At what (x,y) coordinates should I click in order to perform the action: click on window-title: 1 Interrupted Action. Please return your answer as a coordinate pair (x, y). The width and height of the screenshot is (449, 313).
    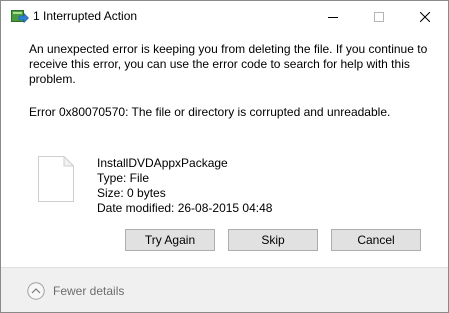
    Looking at the image, I should click on (85, 16).